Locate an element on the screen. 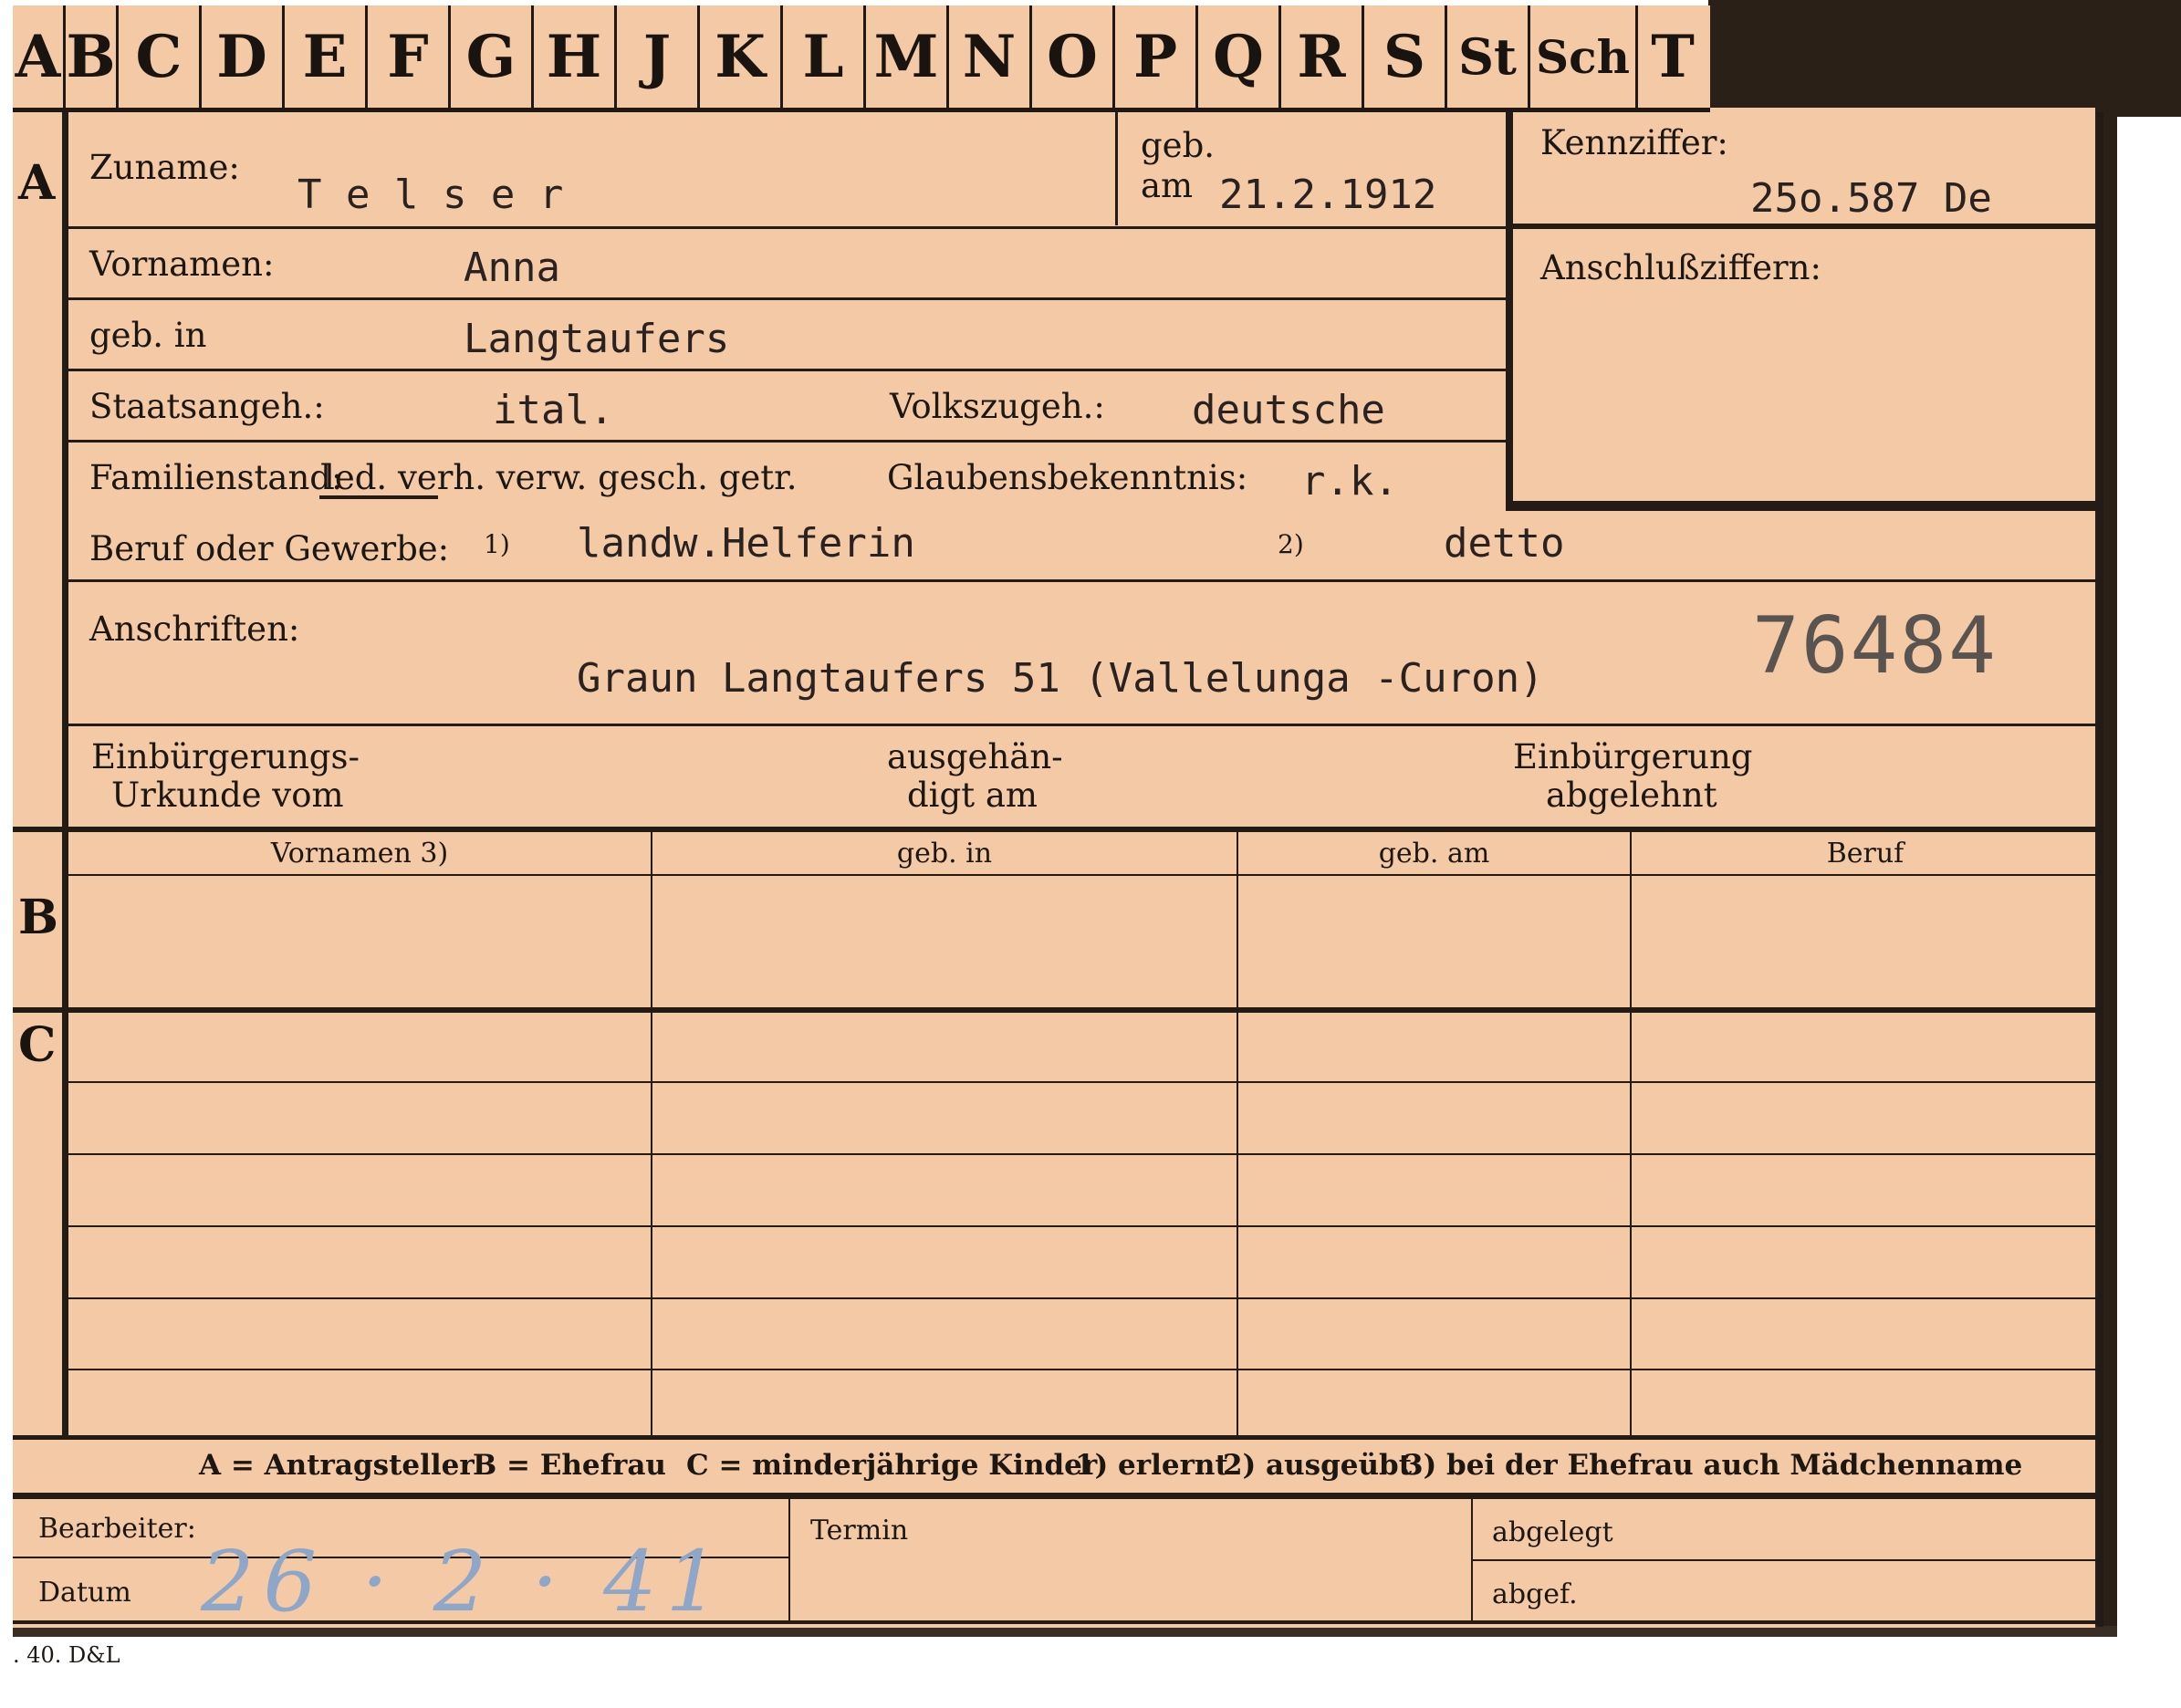  legend-note-3: 3) bei der Ehefrau auch Mädchenname is located at coordinates (1713, 1465).